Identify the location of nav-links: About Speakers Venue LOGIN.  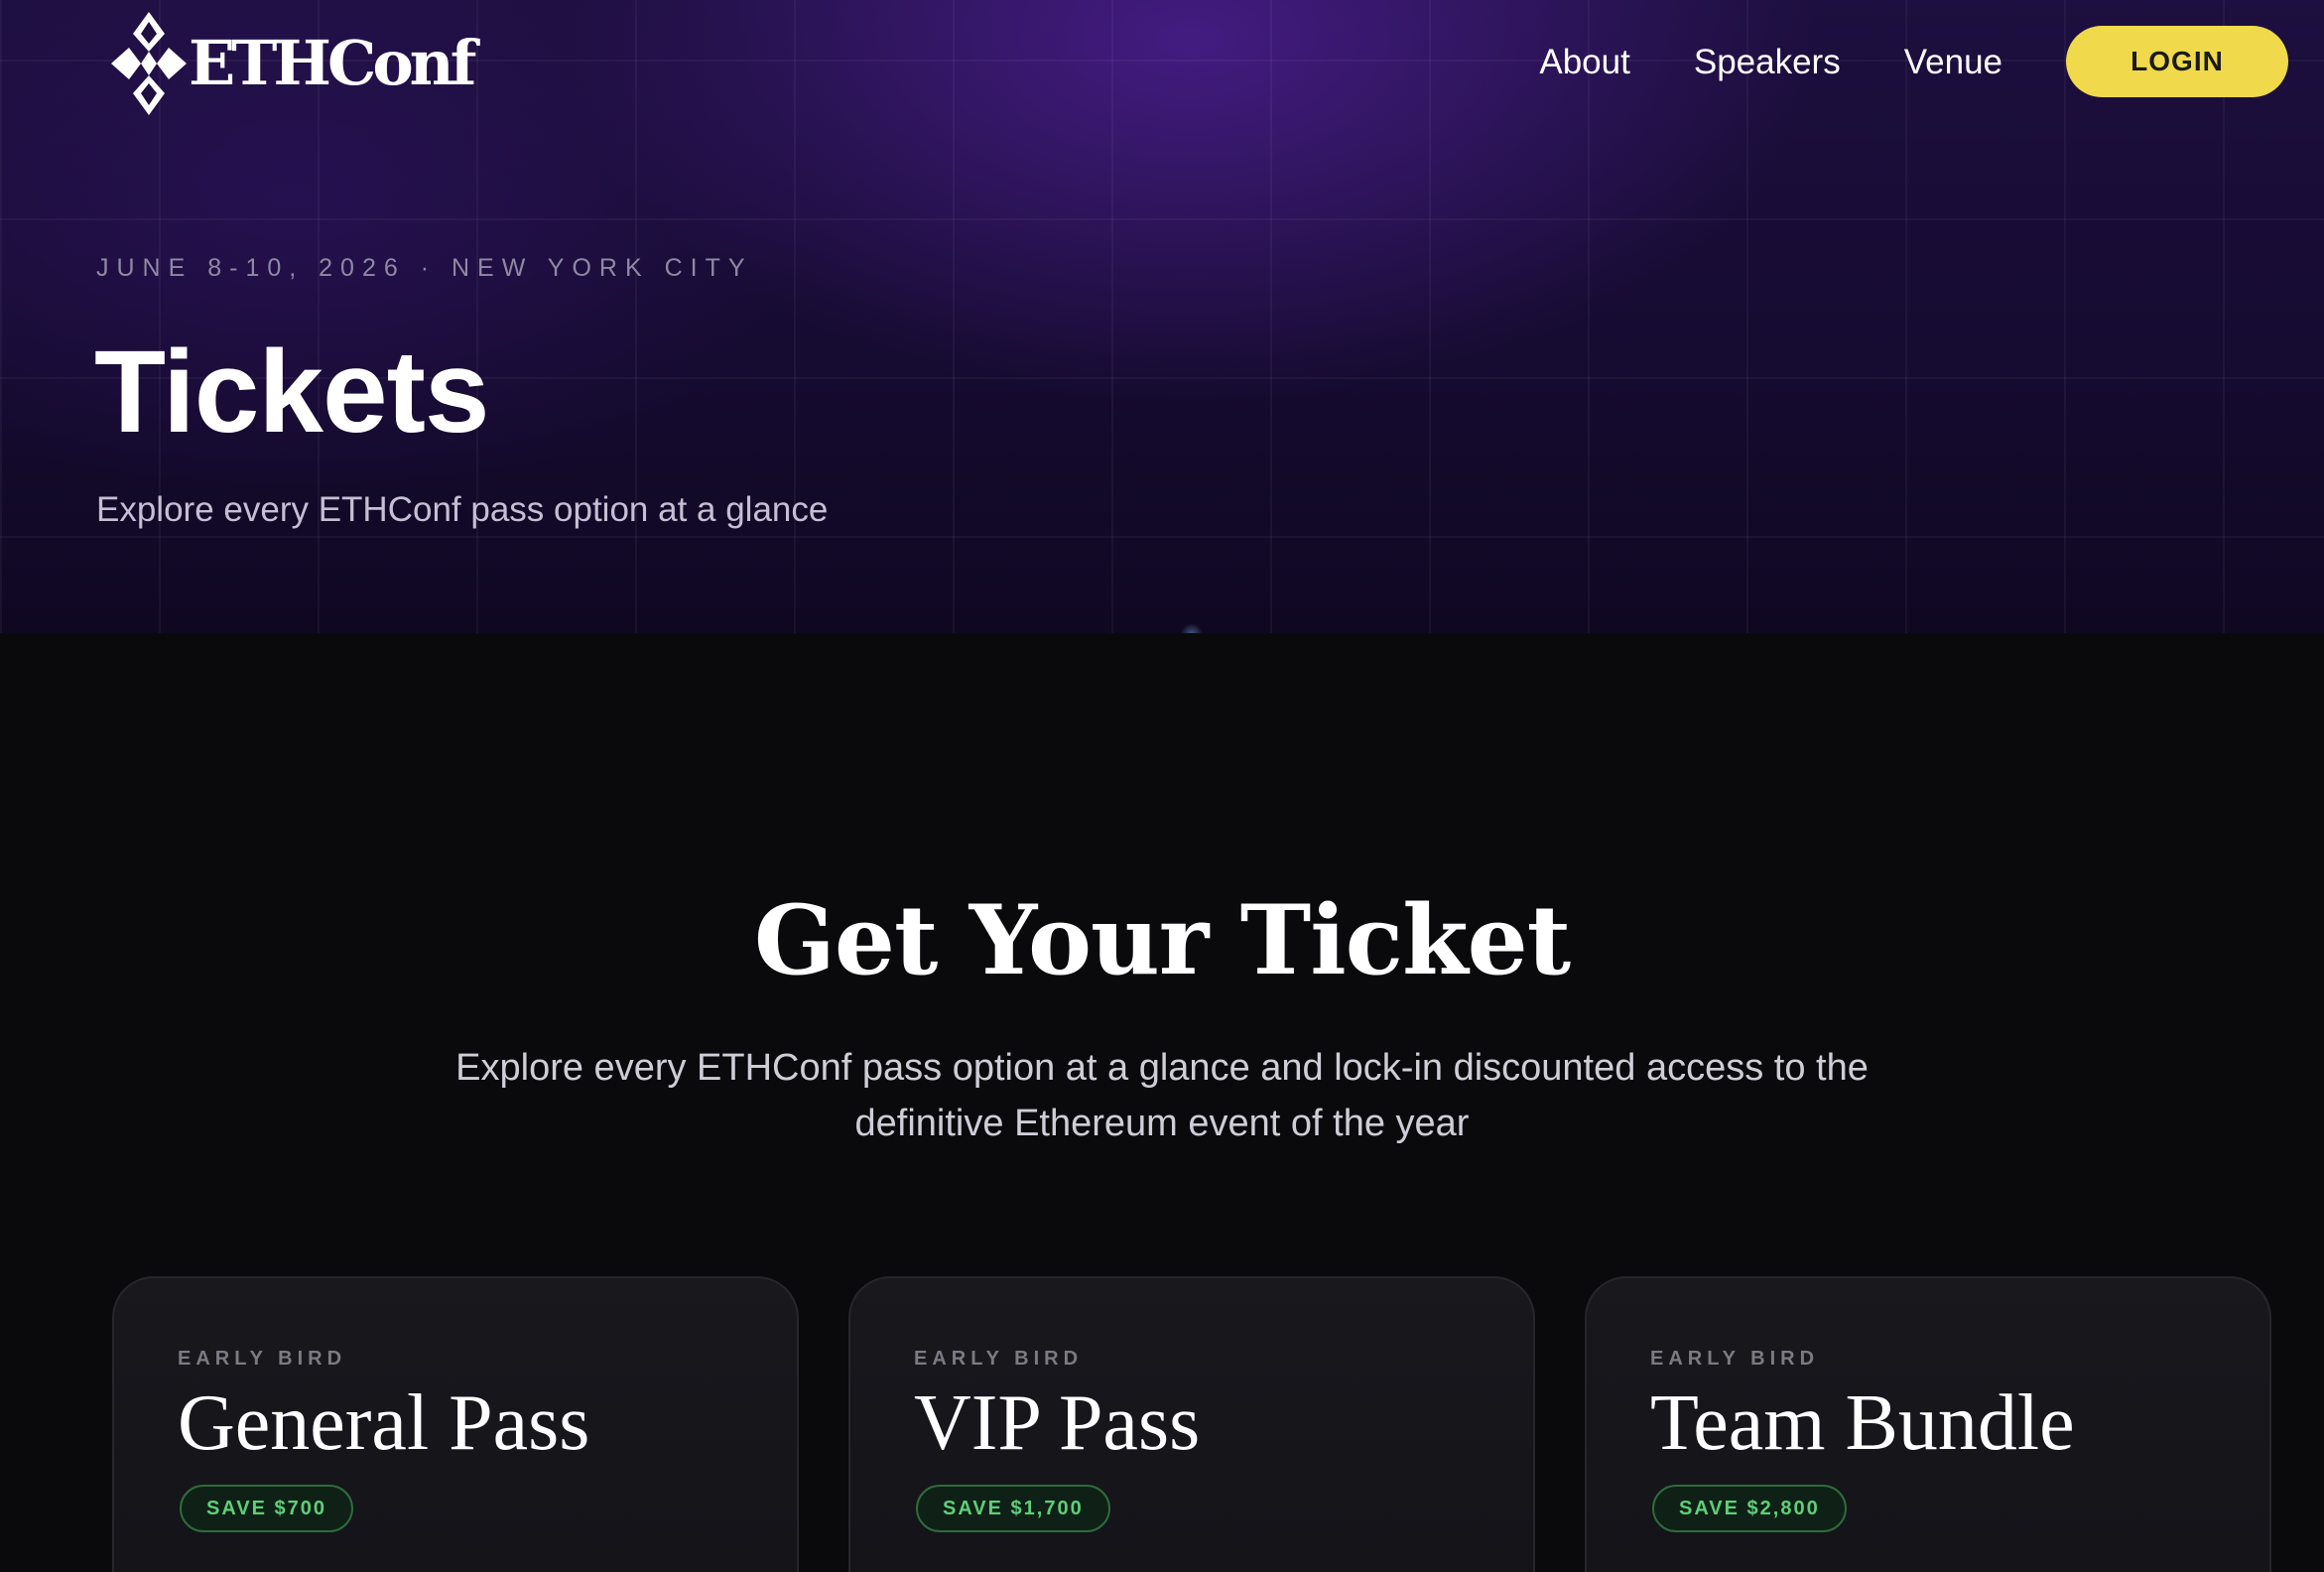
(1913, 61).